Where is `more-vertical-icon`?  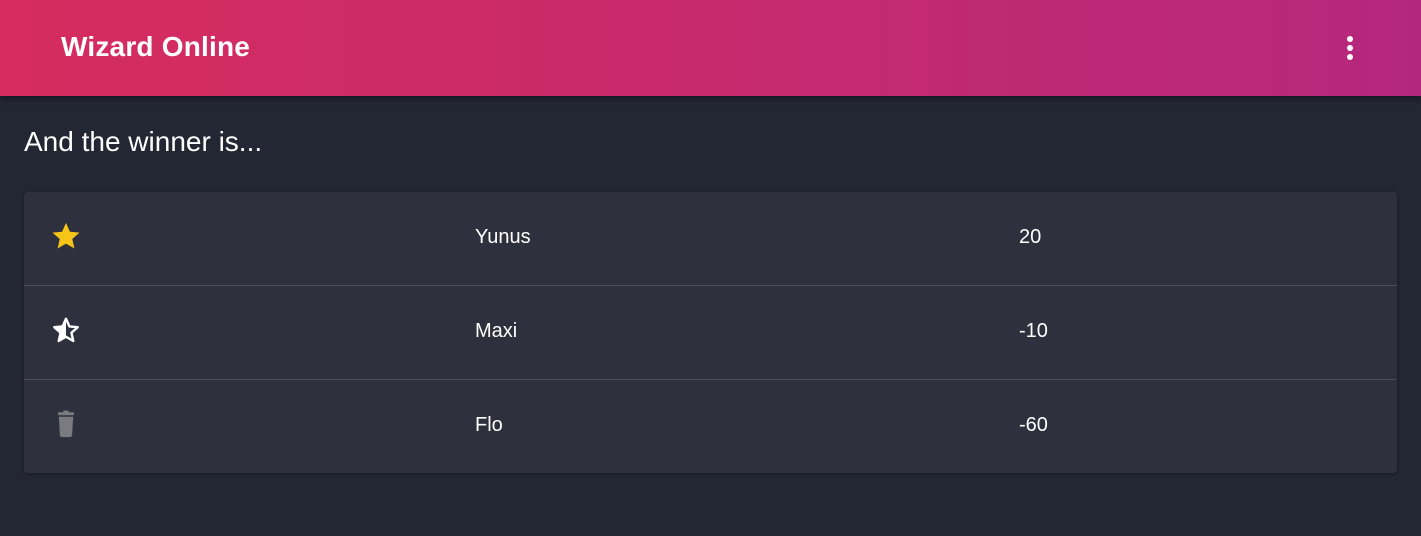 more-vertical-icon is located at coordinates (1350, 48).